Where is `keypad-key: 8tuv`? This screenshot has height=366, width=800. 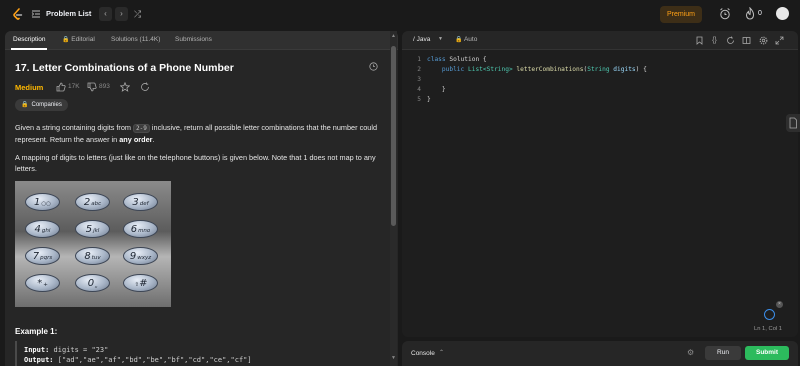 keypad-key: 8tuv is located at coordinates (92, 256).